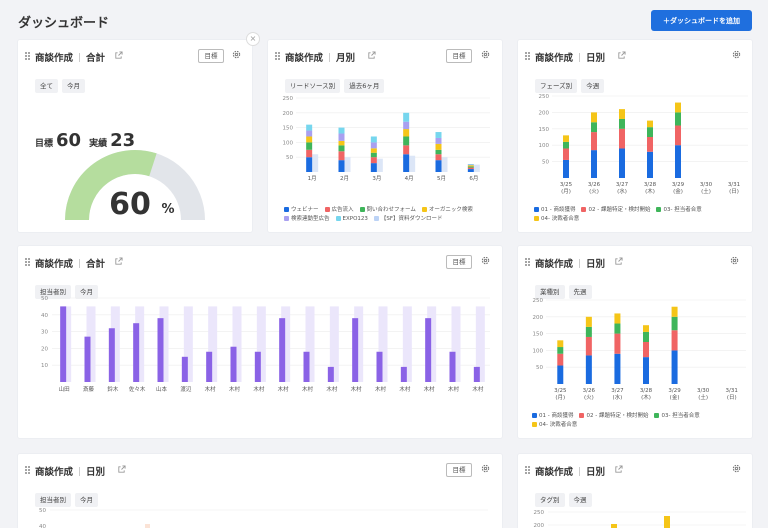 Image resolution: width=768 pixels, height=528 pixels. What do you see at coordinates (558, 210) in the screenshot?
I see `legend-label: 01 - 商談獲得` at bounding box center [558, 210].